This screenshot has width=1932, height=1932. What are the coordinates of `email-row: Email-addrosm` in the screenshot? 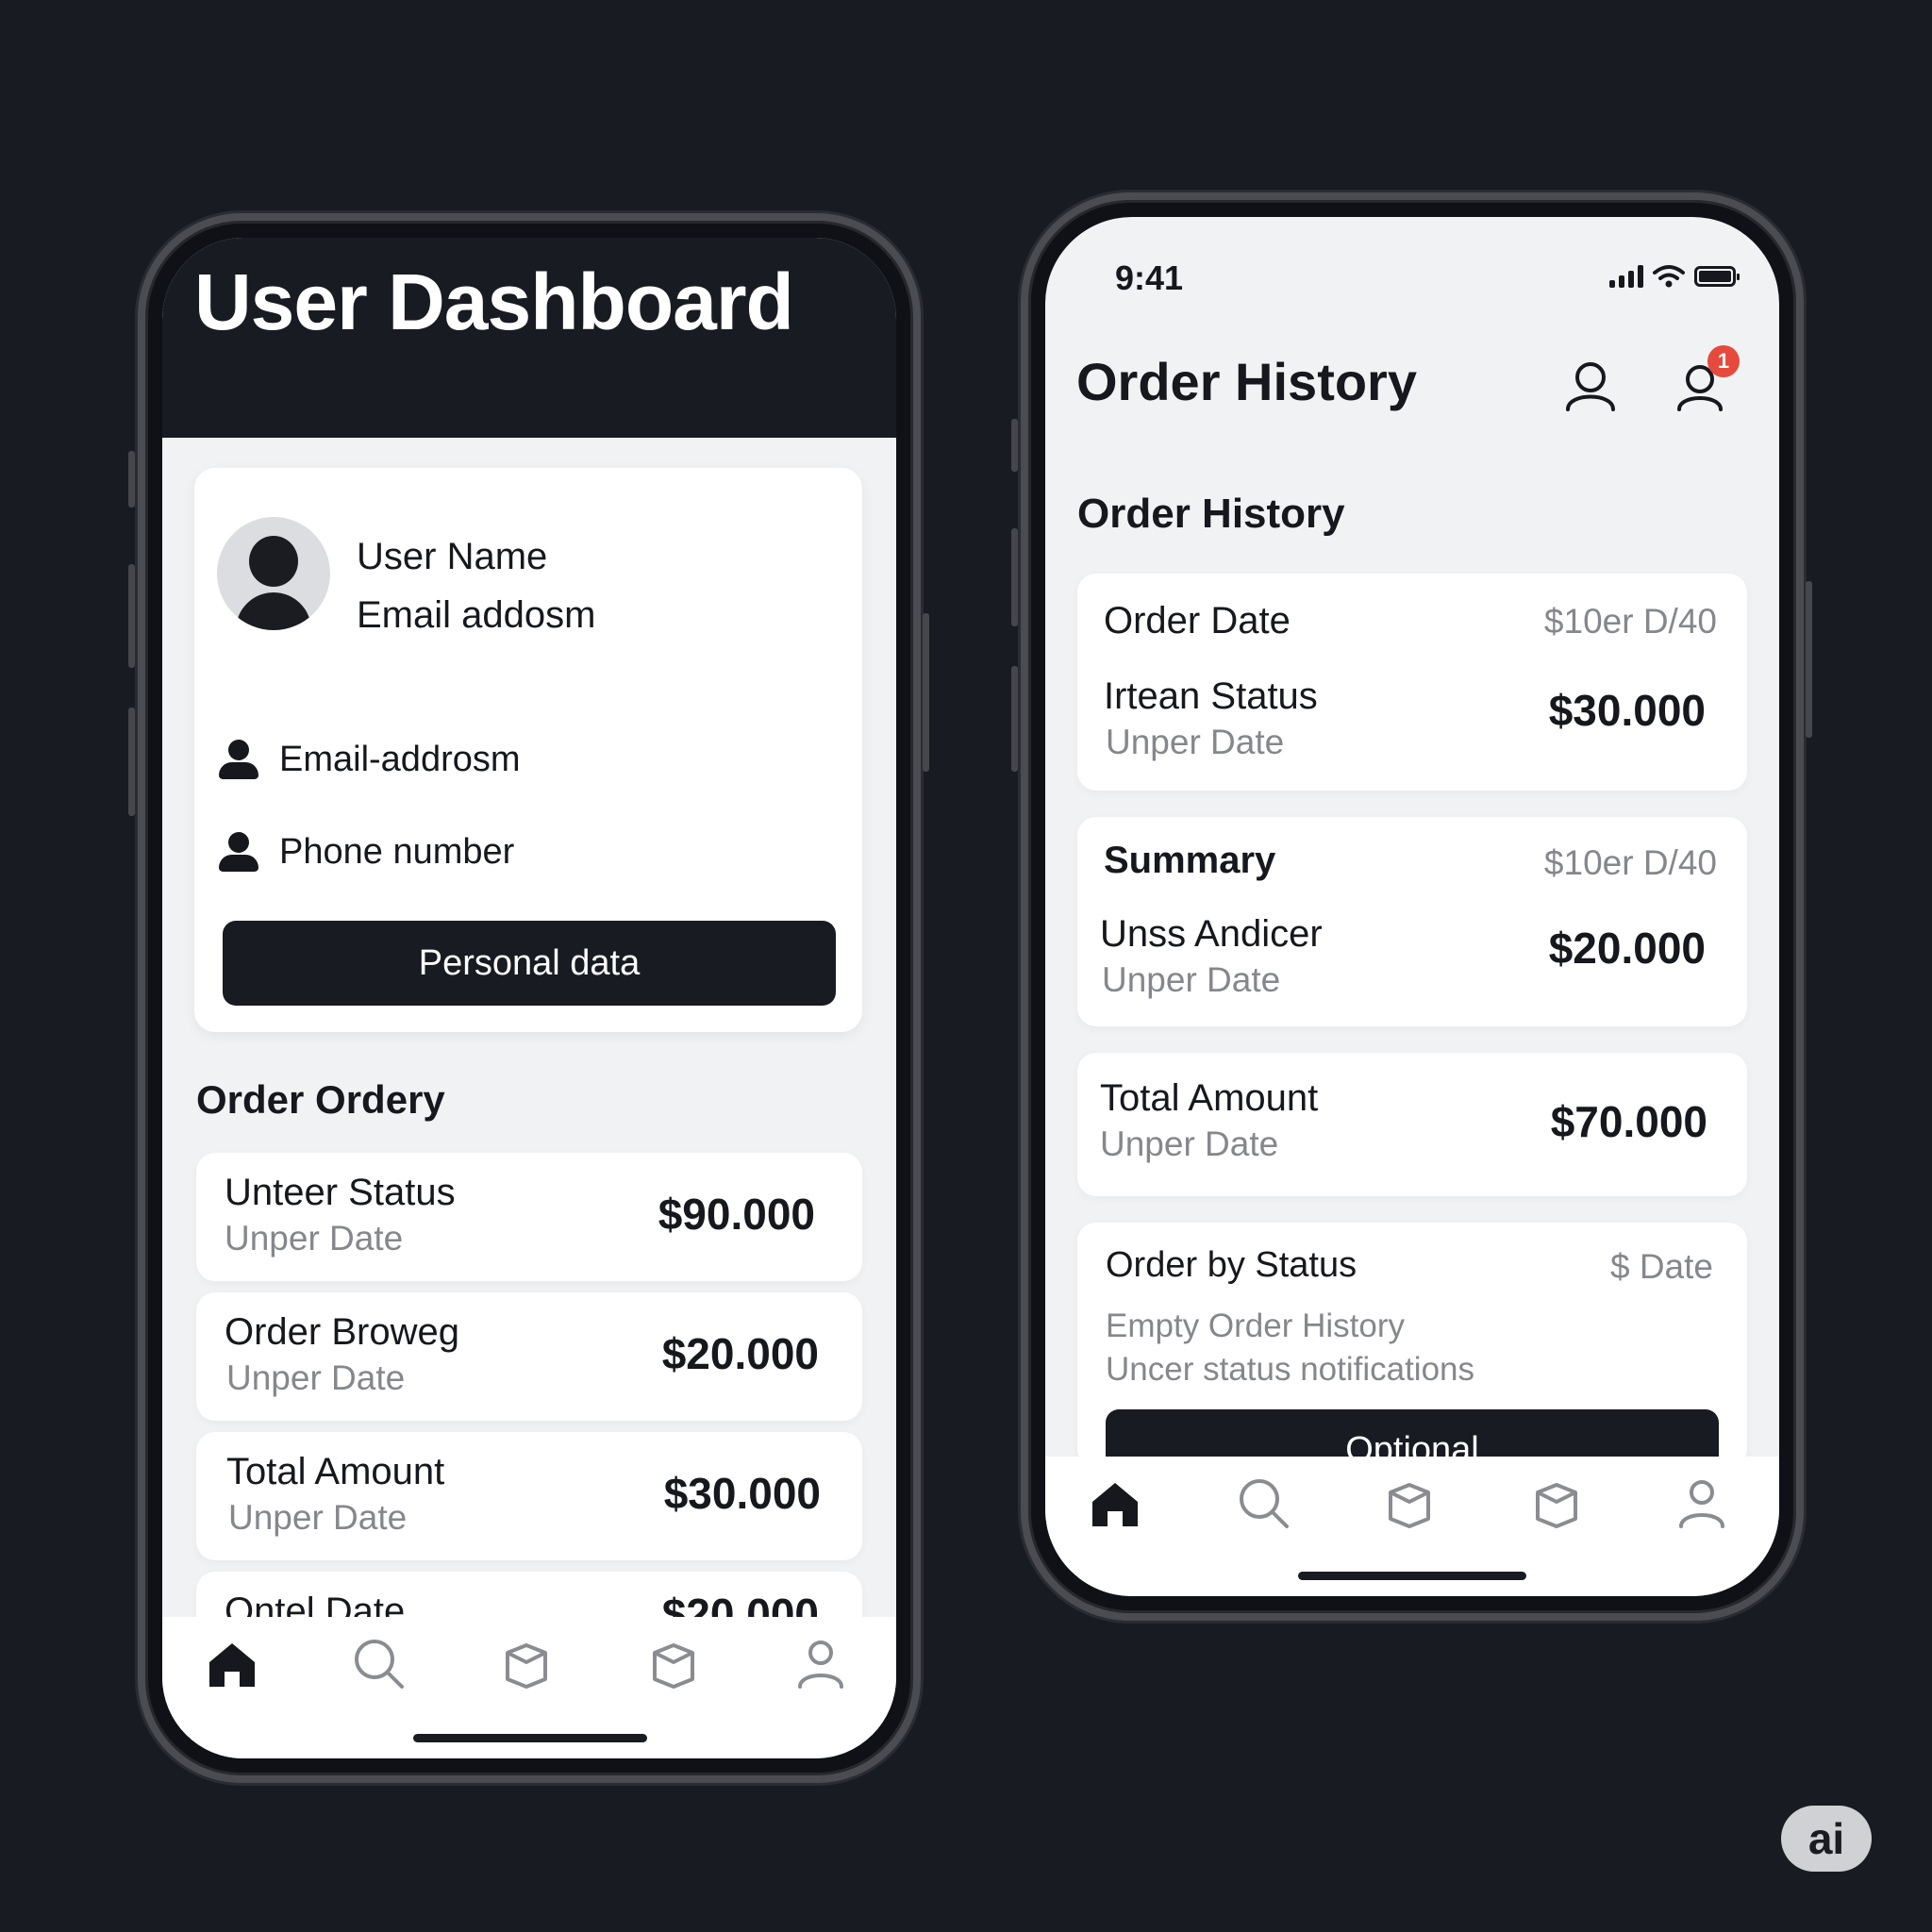 It's located at (368, 759).